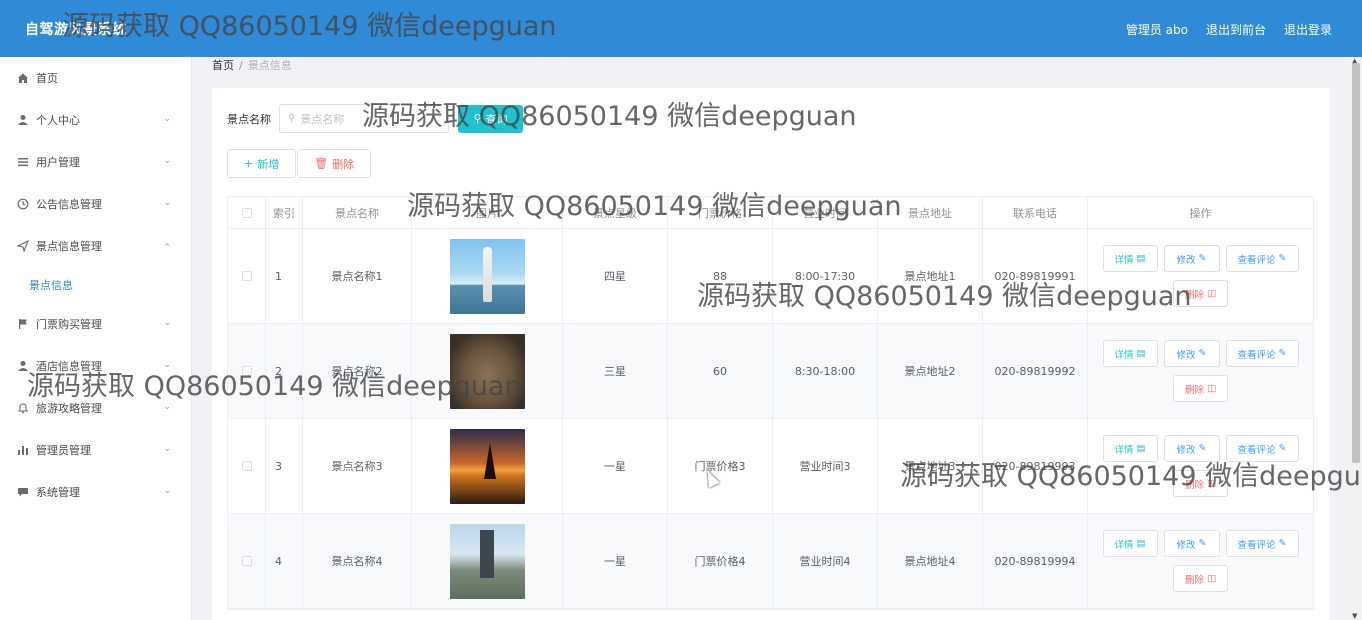 Image resolution: width=1362 pixels, height=620 pixels. What do you see at coordinates (269, 65) in the screenshot?
I see `breadcrumb-current: 景点信息` at bounding box center [269, 65].